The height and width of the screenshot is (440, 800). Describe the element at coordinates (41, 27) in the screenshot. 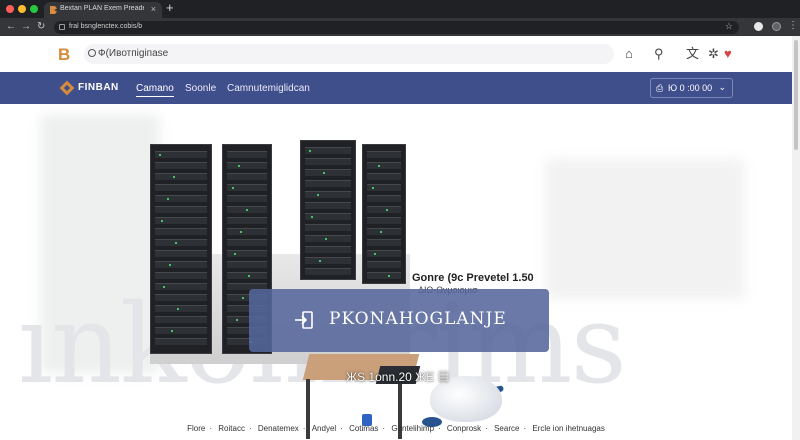

I see `reload-icon: ↻` at that location.